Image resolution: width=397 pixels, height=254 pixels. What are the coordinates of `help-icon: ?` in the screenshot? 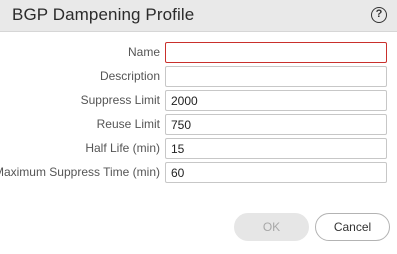 It's located at (379, 15).